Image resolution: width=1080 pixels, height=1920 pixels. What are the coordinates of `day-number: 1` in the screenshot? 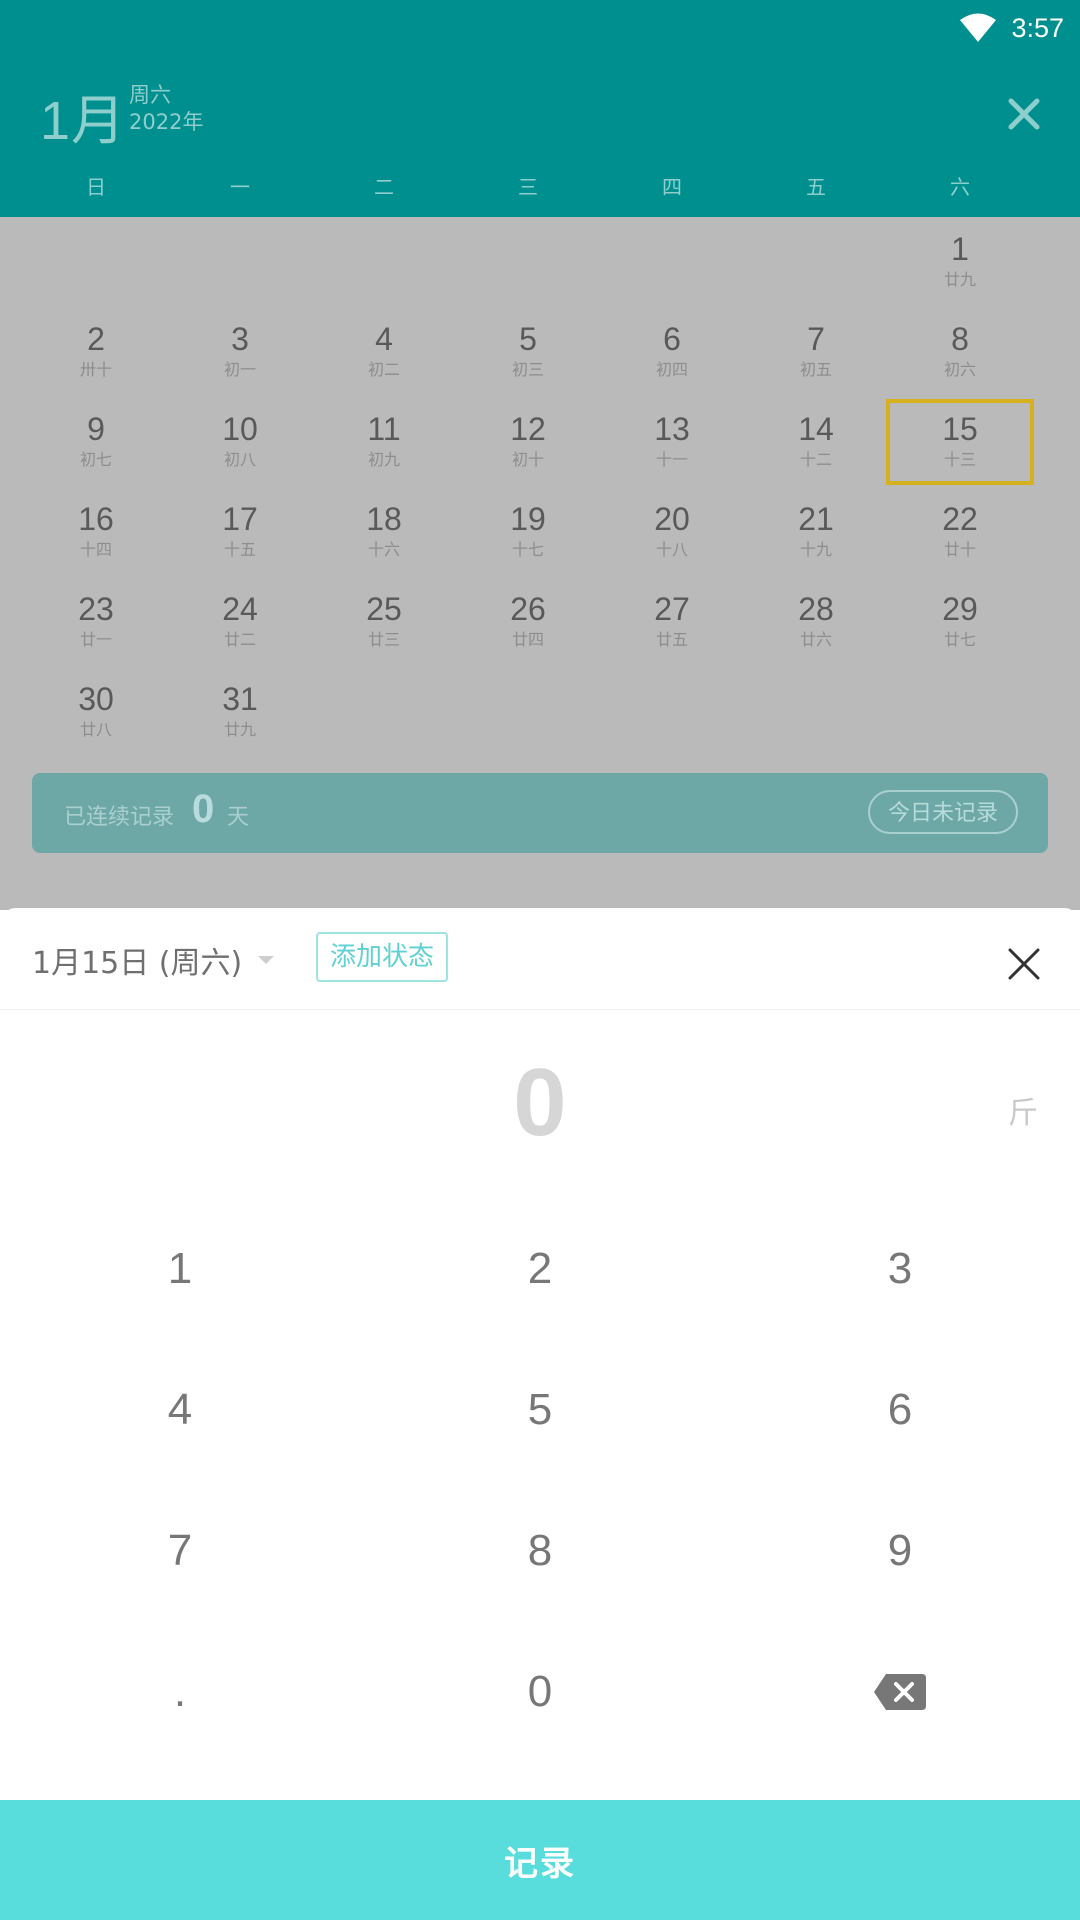 It's located at (960, 249).